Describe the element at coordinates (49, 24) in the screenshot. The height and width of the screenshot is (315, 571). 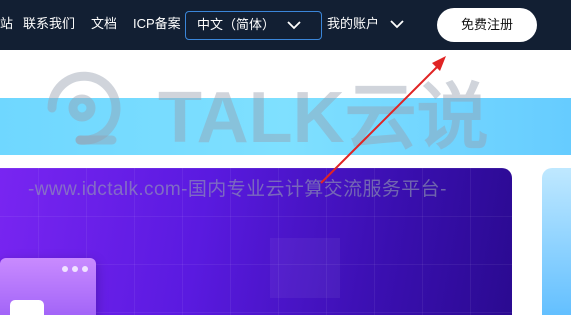
I see `nav-link-contact: 联系我们` at that location.